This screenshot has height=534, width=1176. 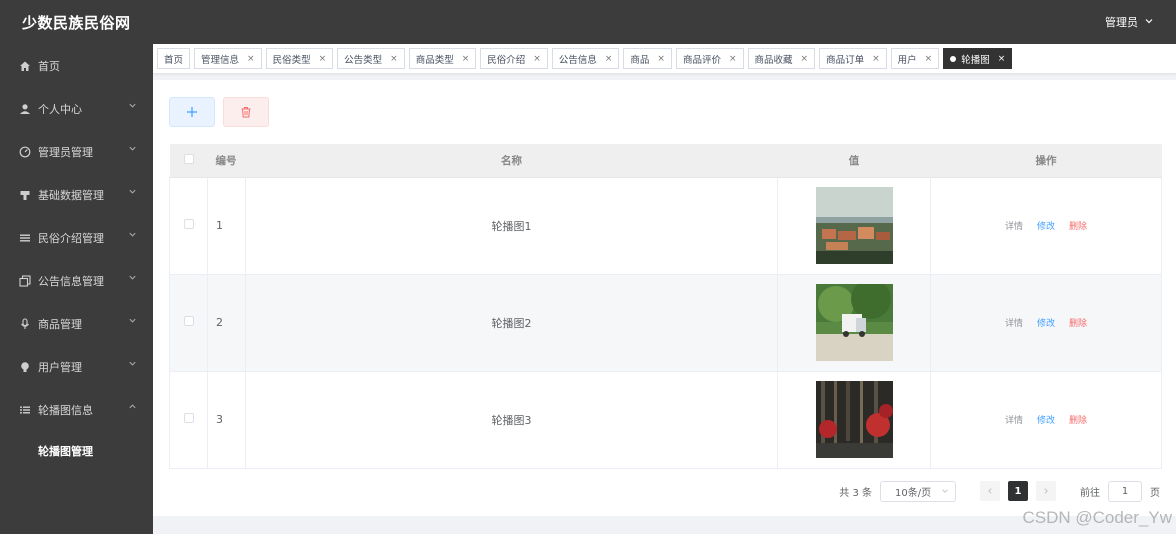 What do you see at coordinates (25, 281) in the screenshot?
I see `copy-icon` at bounding box center [25, 281].